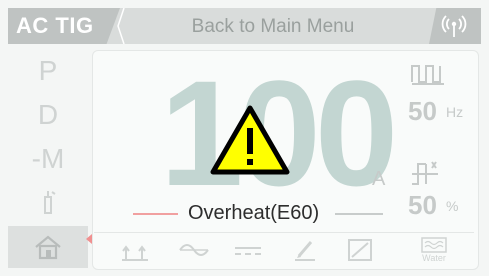 The height and width of the screenshot is (276, 489). Describe the element at coordinates (194, 250) in the screenshot. I see `ac-wave-icon` at that location.